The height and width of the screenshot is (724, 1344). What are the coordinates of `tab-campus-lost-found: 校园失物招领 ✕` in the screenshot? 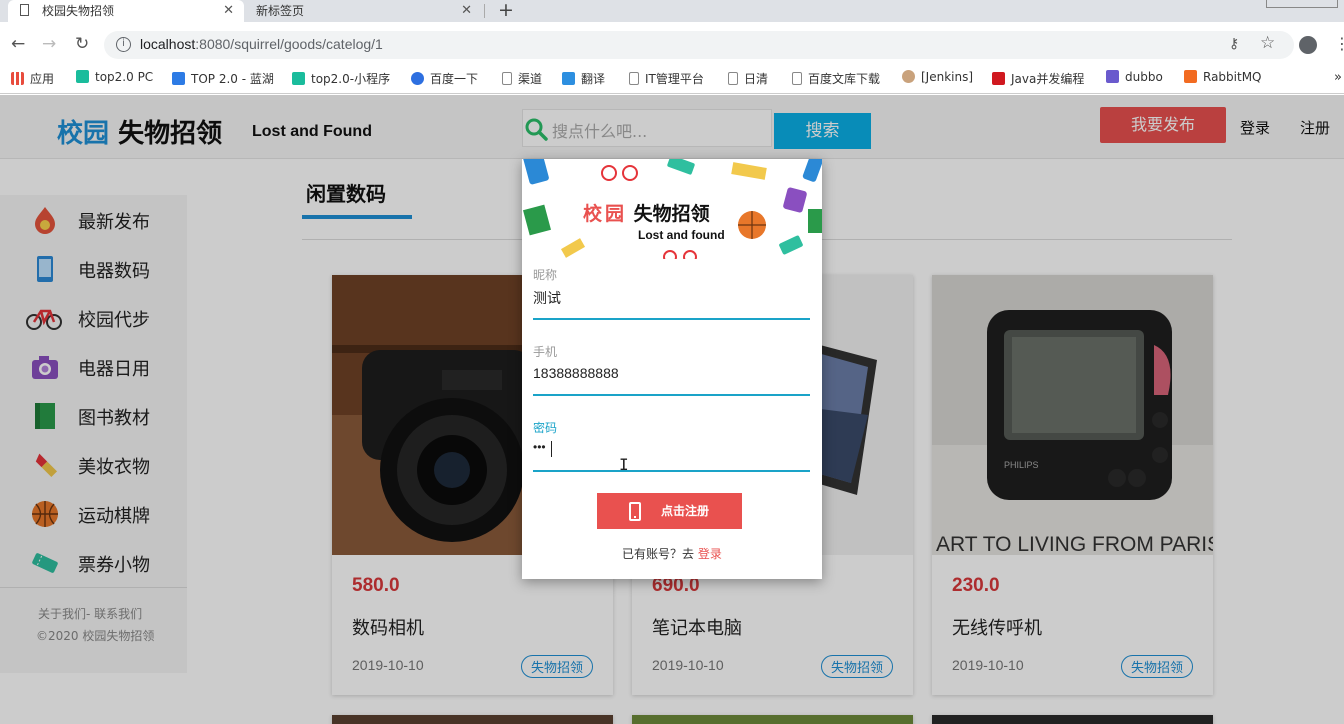 It's located at (126, 11).